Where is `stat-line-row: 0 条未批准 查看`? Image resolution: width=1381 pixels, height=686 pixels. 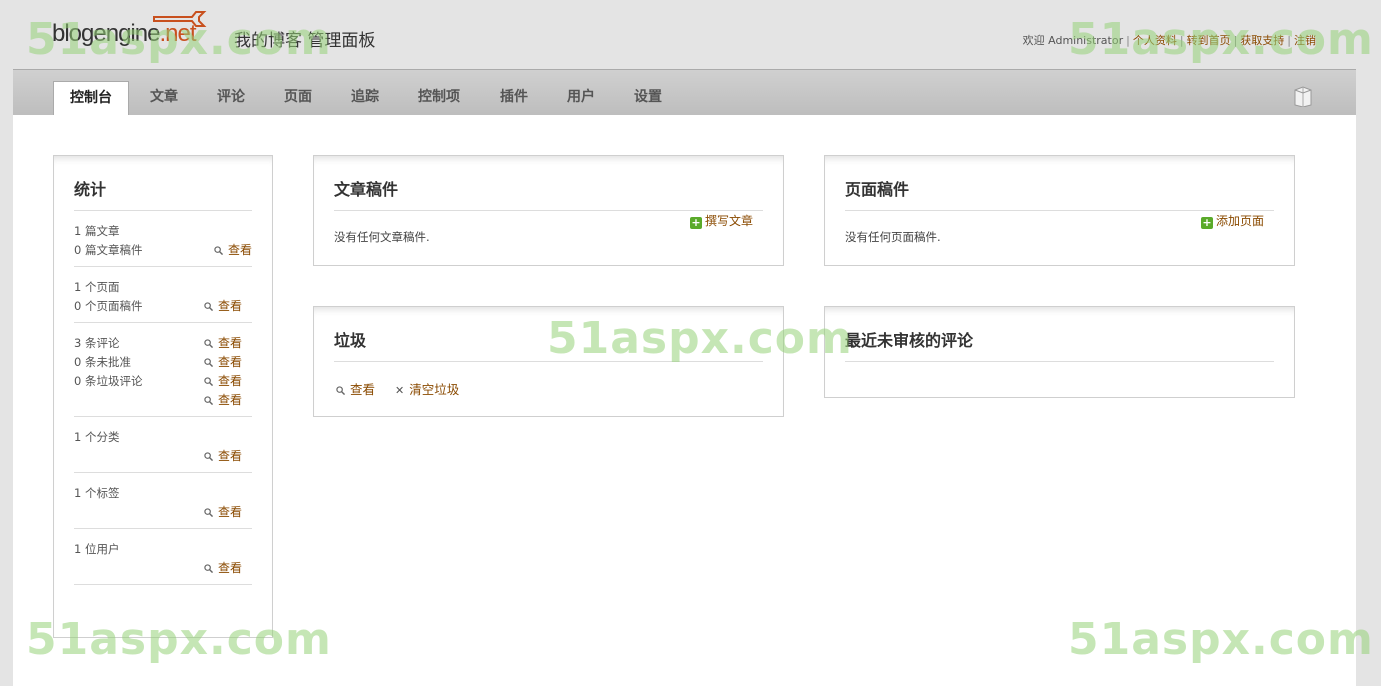 stat-line-row: 0 条未批准 查看 is located at coordinates (163, 362).